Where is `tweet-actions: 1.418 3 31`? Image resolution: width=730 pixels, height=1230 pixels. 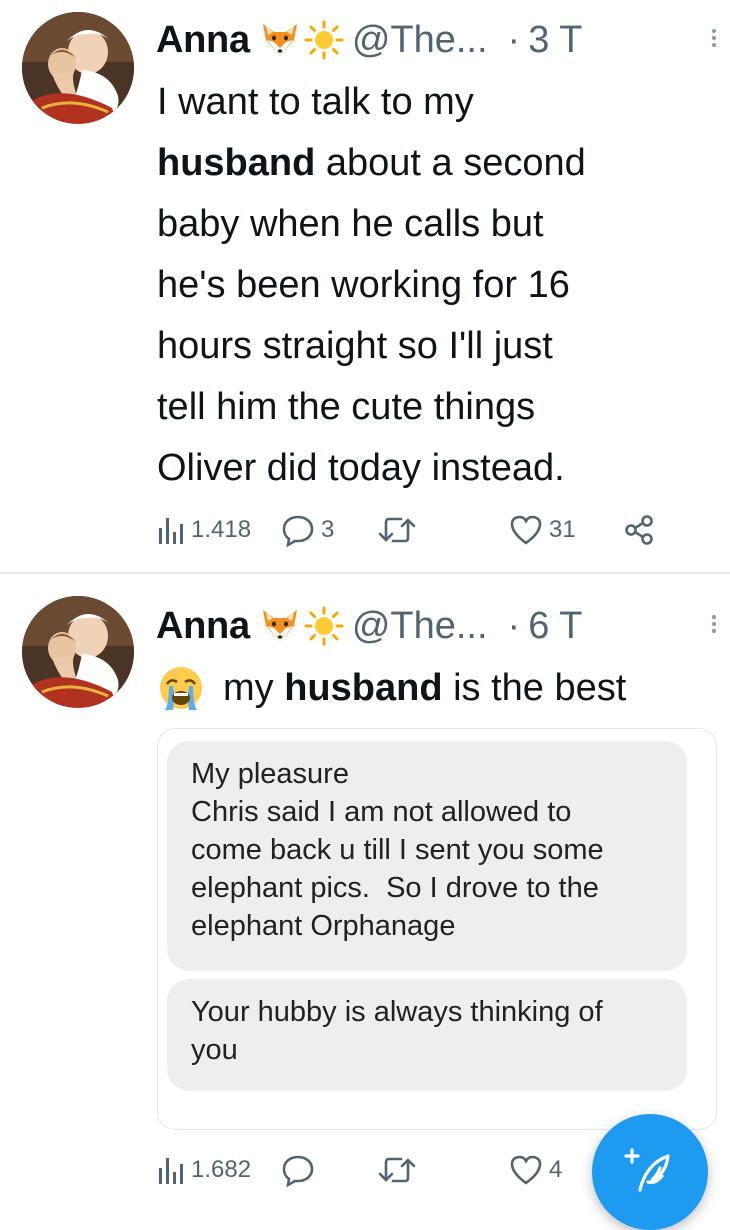
tweet-actions: 1.418 3 31 is located at coordinates (437, 530).